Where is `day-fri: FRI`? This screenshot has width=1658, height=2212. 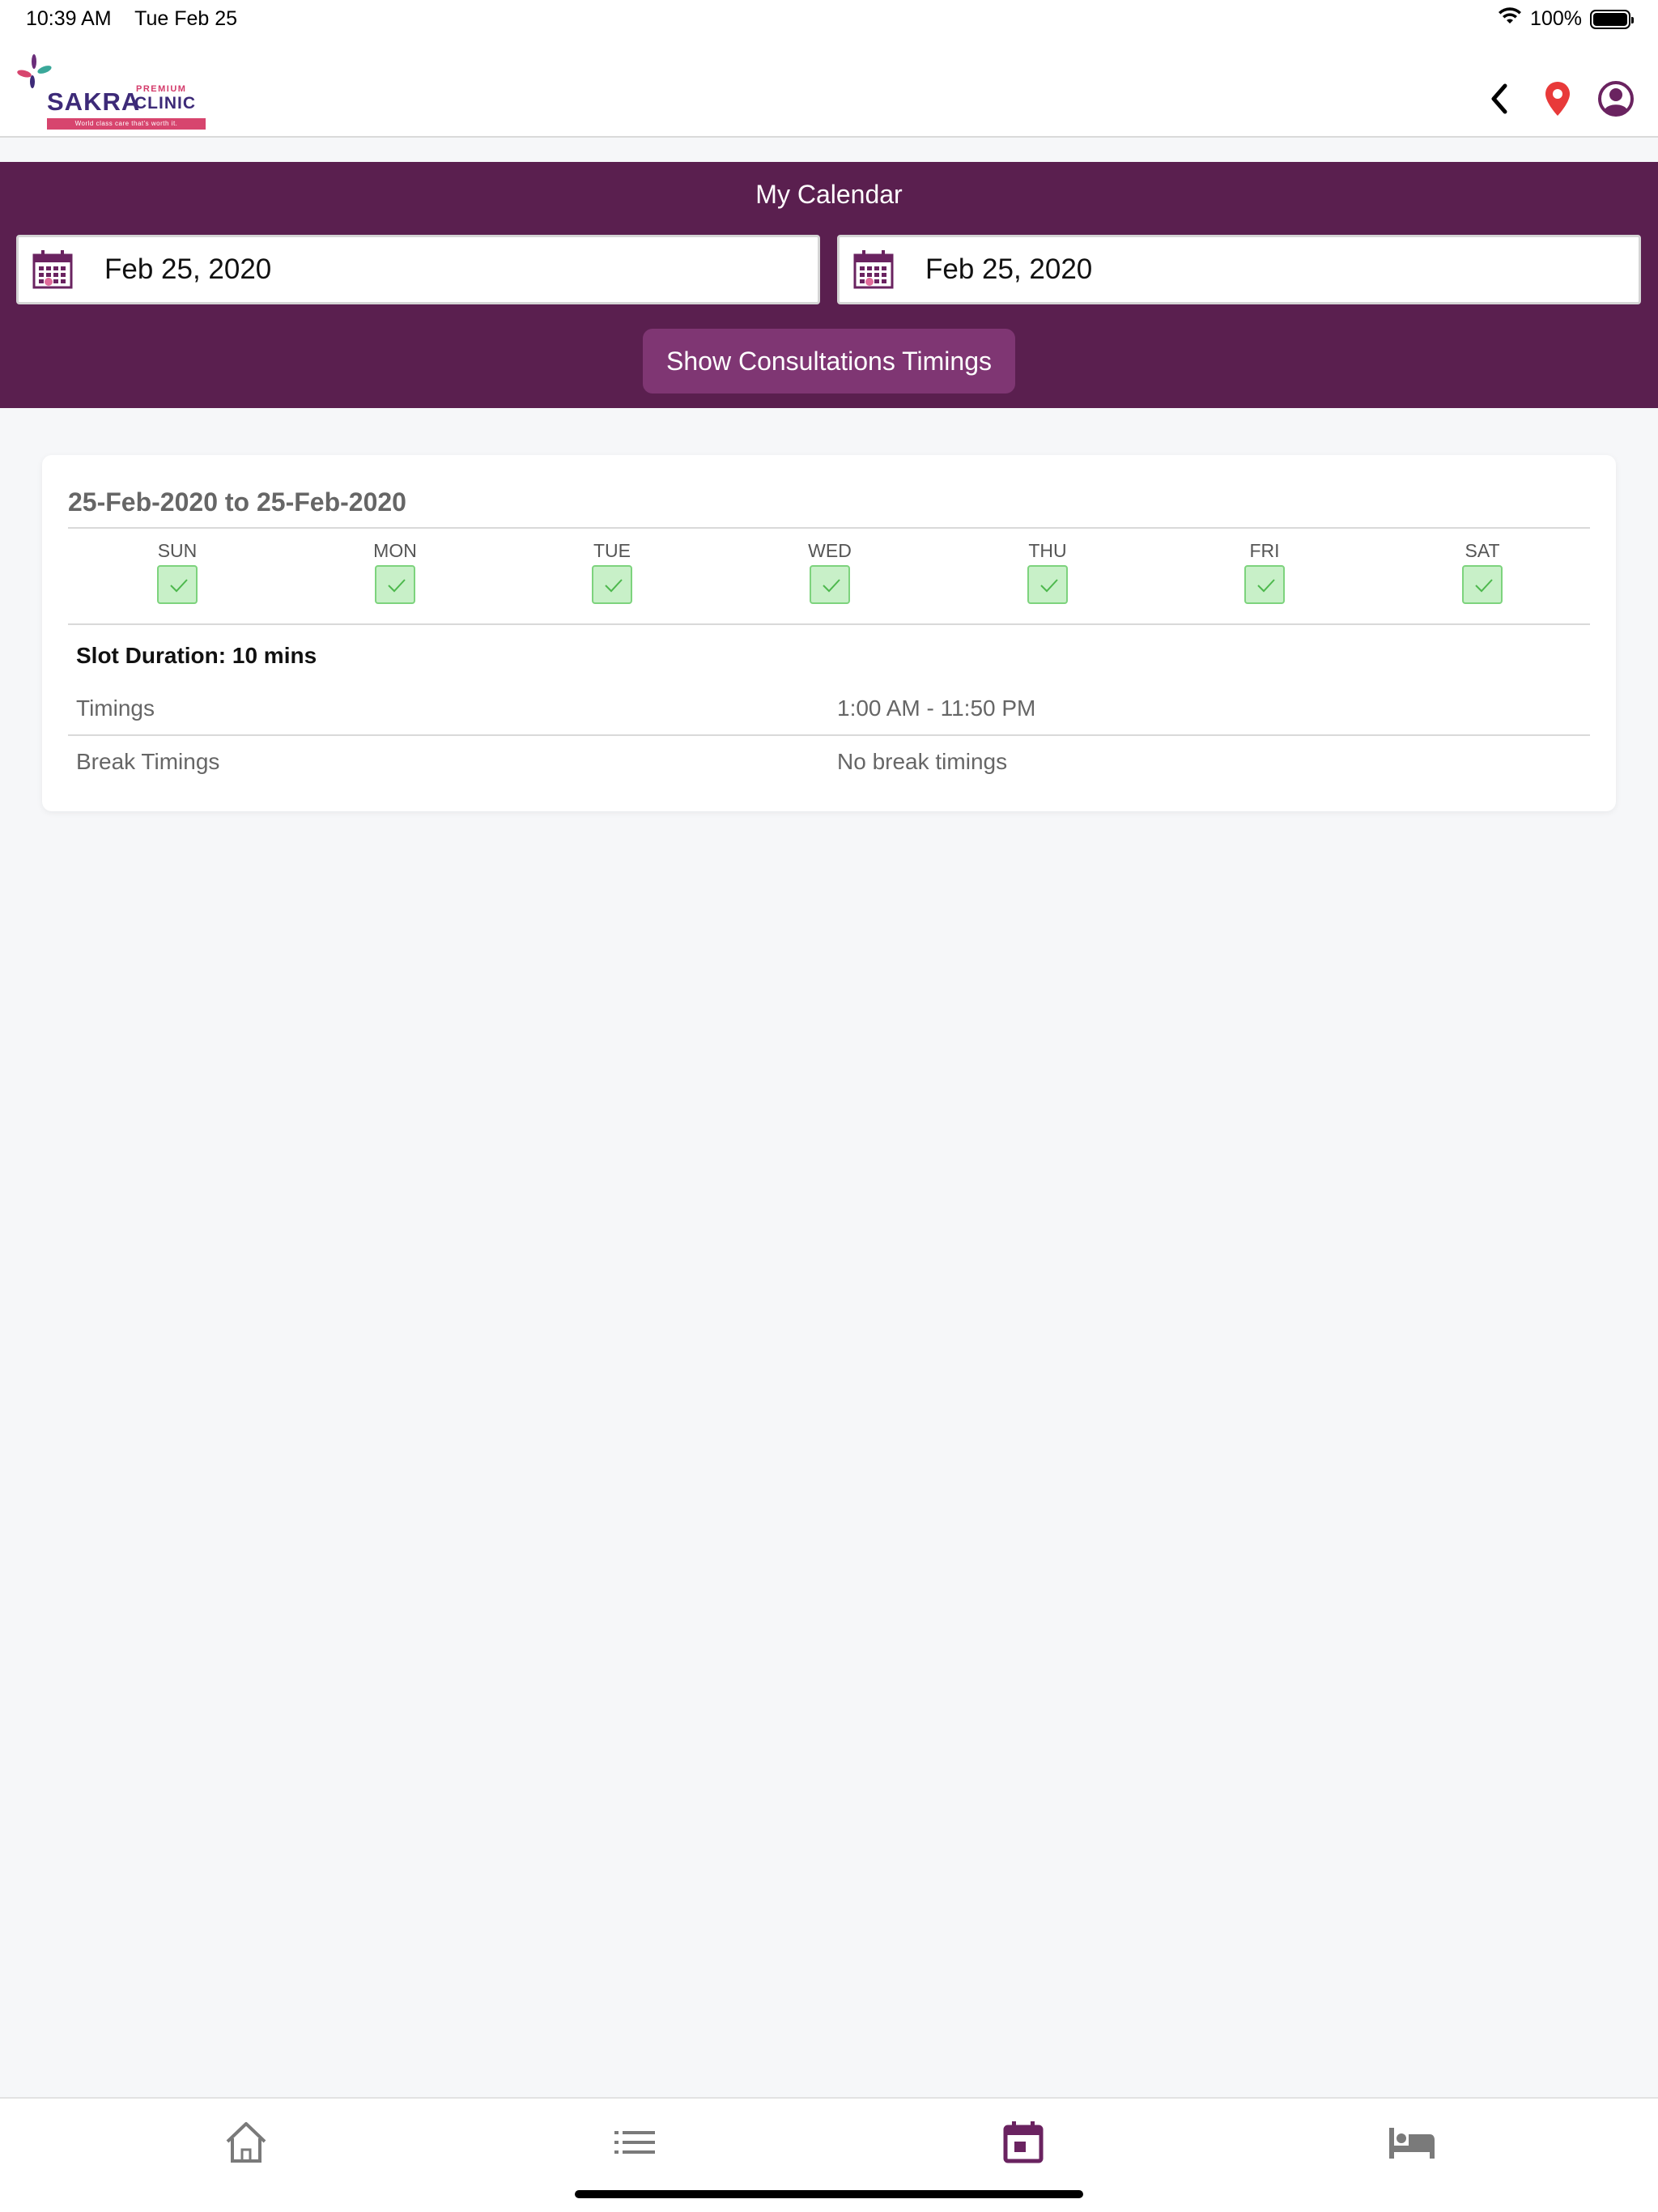
day-fri: FRI is located at coordinates (1264, 574).